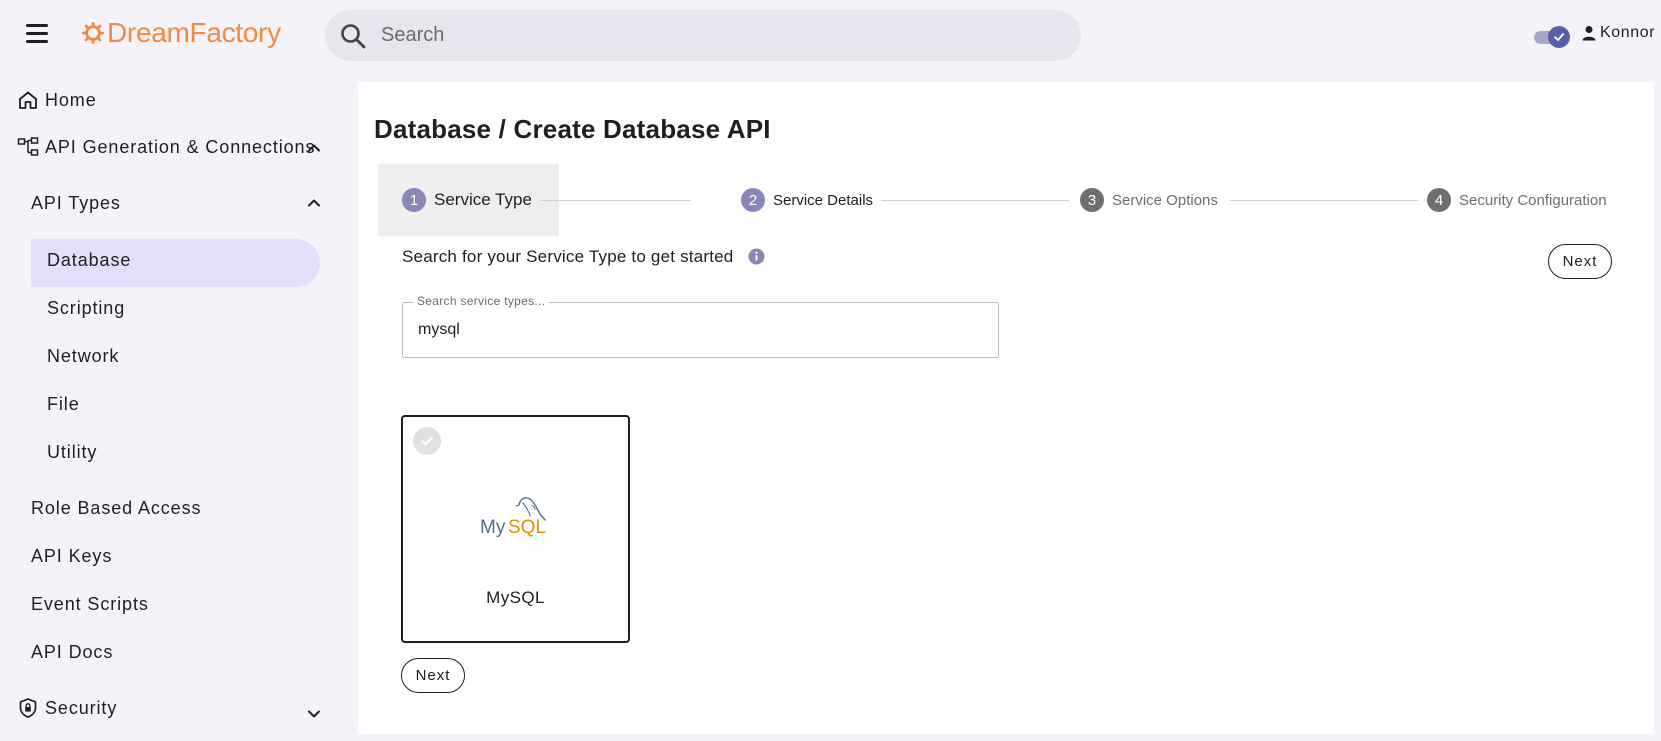 The width and height of the screenshot is (1661, 741). I want to click on step-service-options: 3 Service Options, so click(1149, 200).